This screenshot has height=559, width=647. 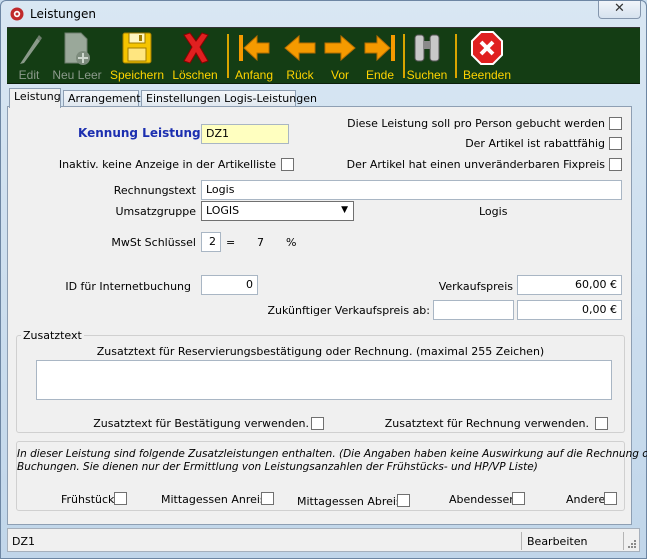 I want to click on first-arrow-icon, so click(x=254, y=48).